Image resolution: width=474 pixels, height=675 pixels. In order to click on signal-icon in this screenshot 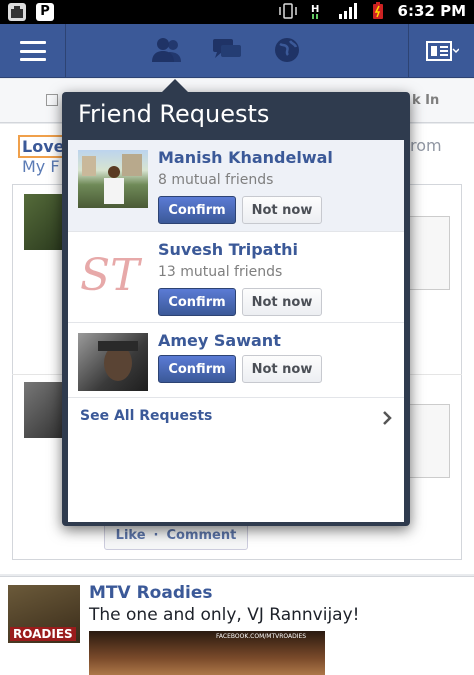, I will do `click(347, 11)`.